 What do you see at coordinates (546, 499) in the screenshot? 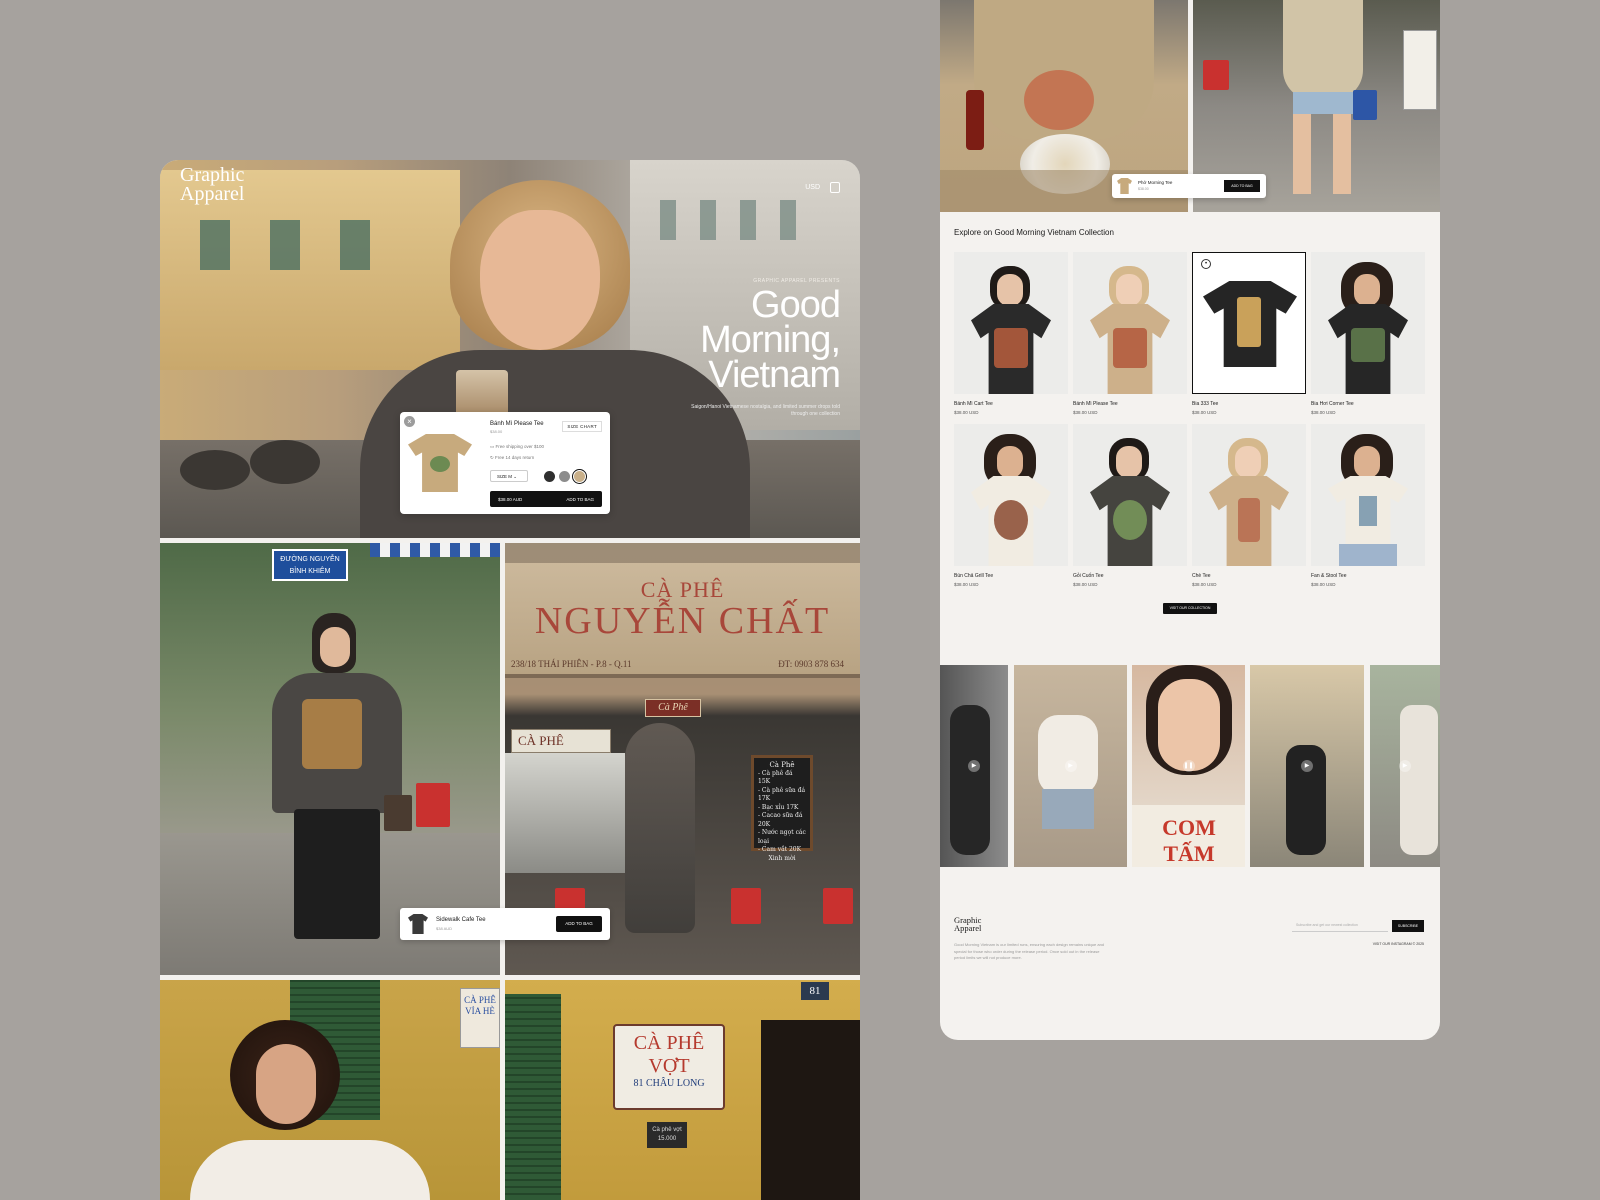
I see `add-to-bag-button: $38.00 AUD ADD TO BAG` at bounding box center [546, 499].